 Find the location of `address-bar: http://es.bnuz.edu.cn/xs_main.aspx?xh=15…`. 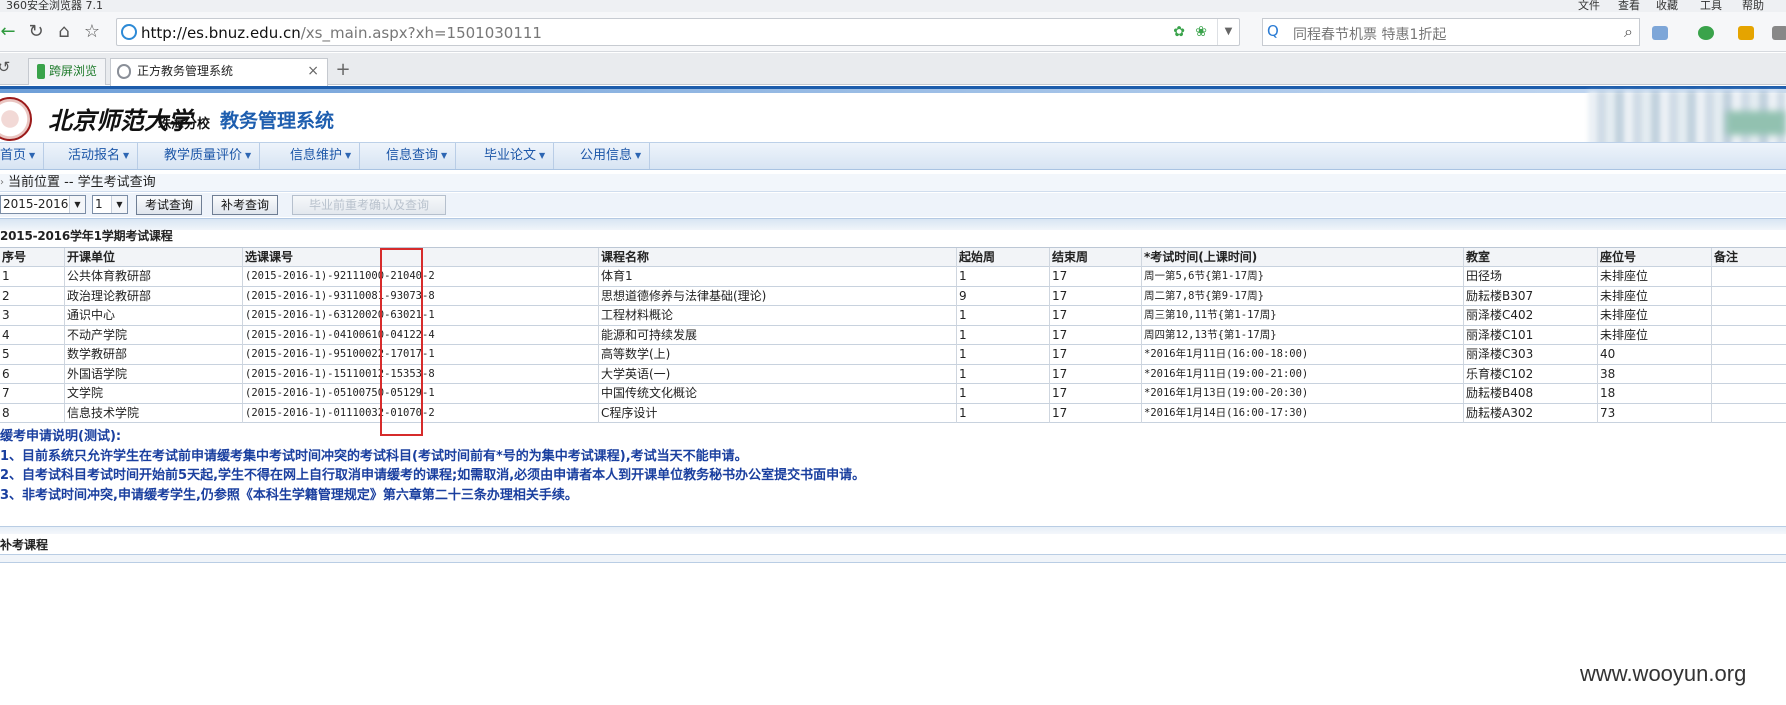

address-bar: http://es.bnuz.edu.cn/xs_main.aspx?xh=15… is located at coordinates (678, 32).